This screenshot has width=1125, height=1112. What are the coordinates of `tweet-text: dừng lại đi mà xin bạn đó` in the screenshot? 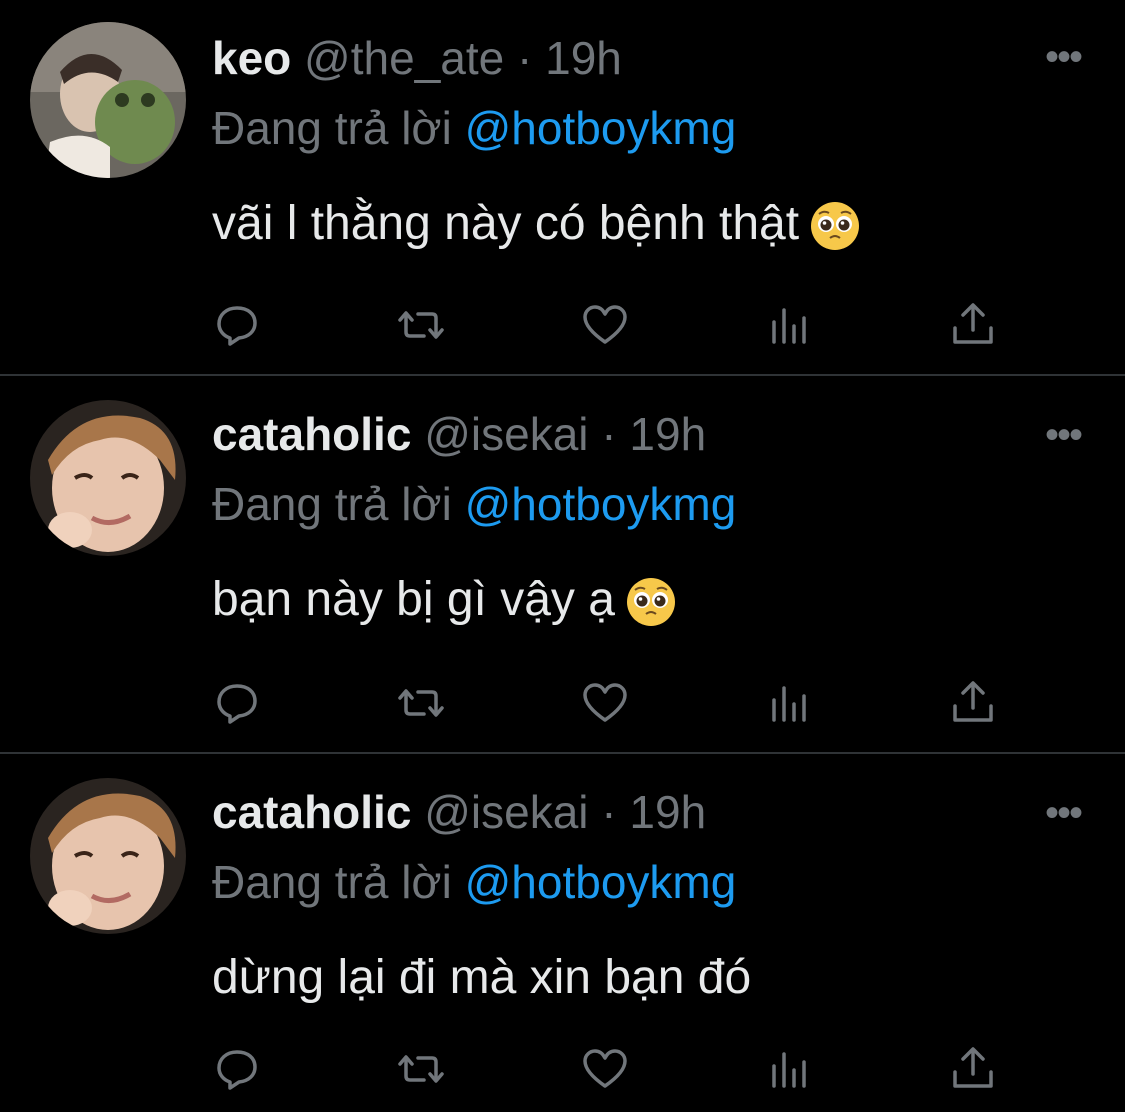 It's located at (481, 978).